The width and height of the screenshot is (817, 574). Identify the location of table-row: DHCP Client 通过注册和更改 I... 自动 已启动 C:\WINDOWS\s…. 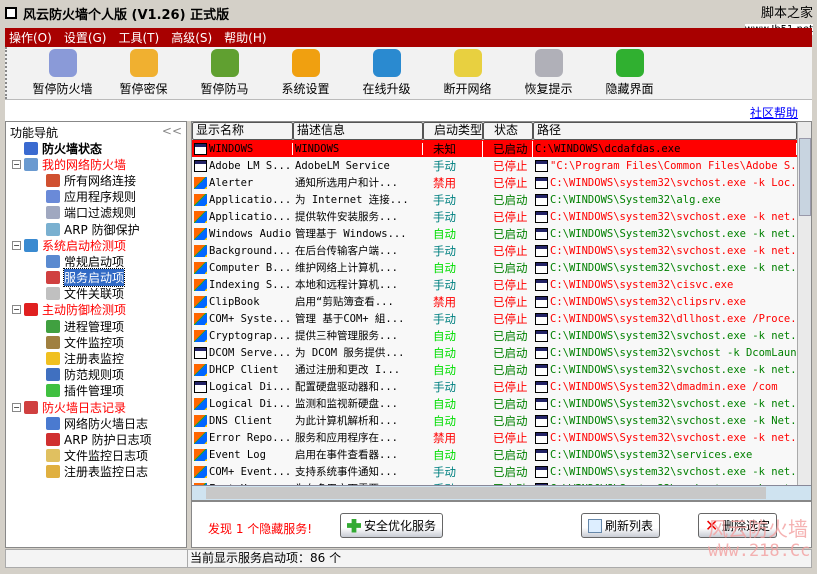
(501, 369).